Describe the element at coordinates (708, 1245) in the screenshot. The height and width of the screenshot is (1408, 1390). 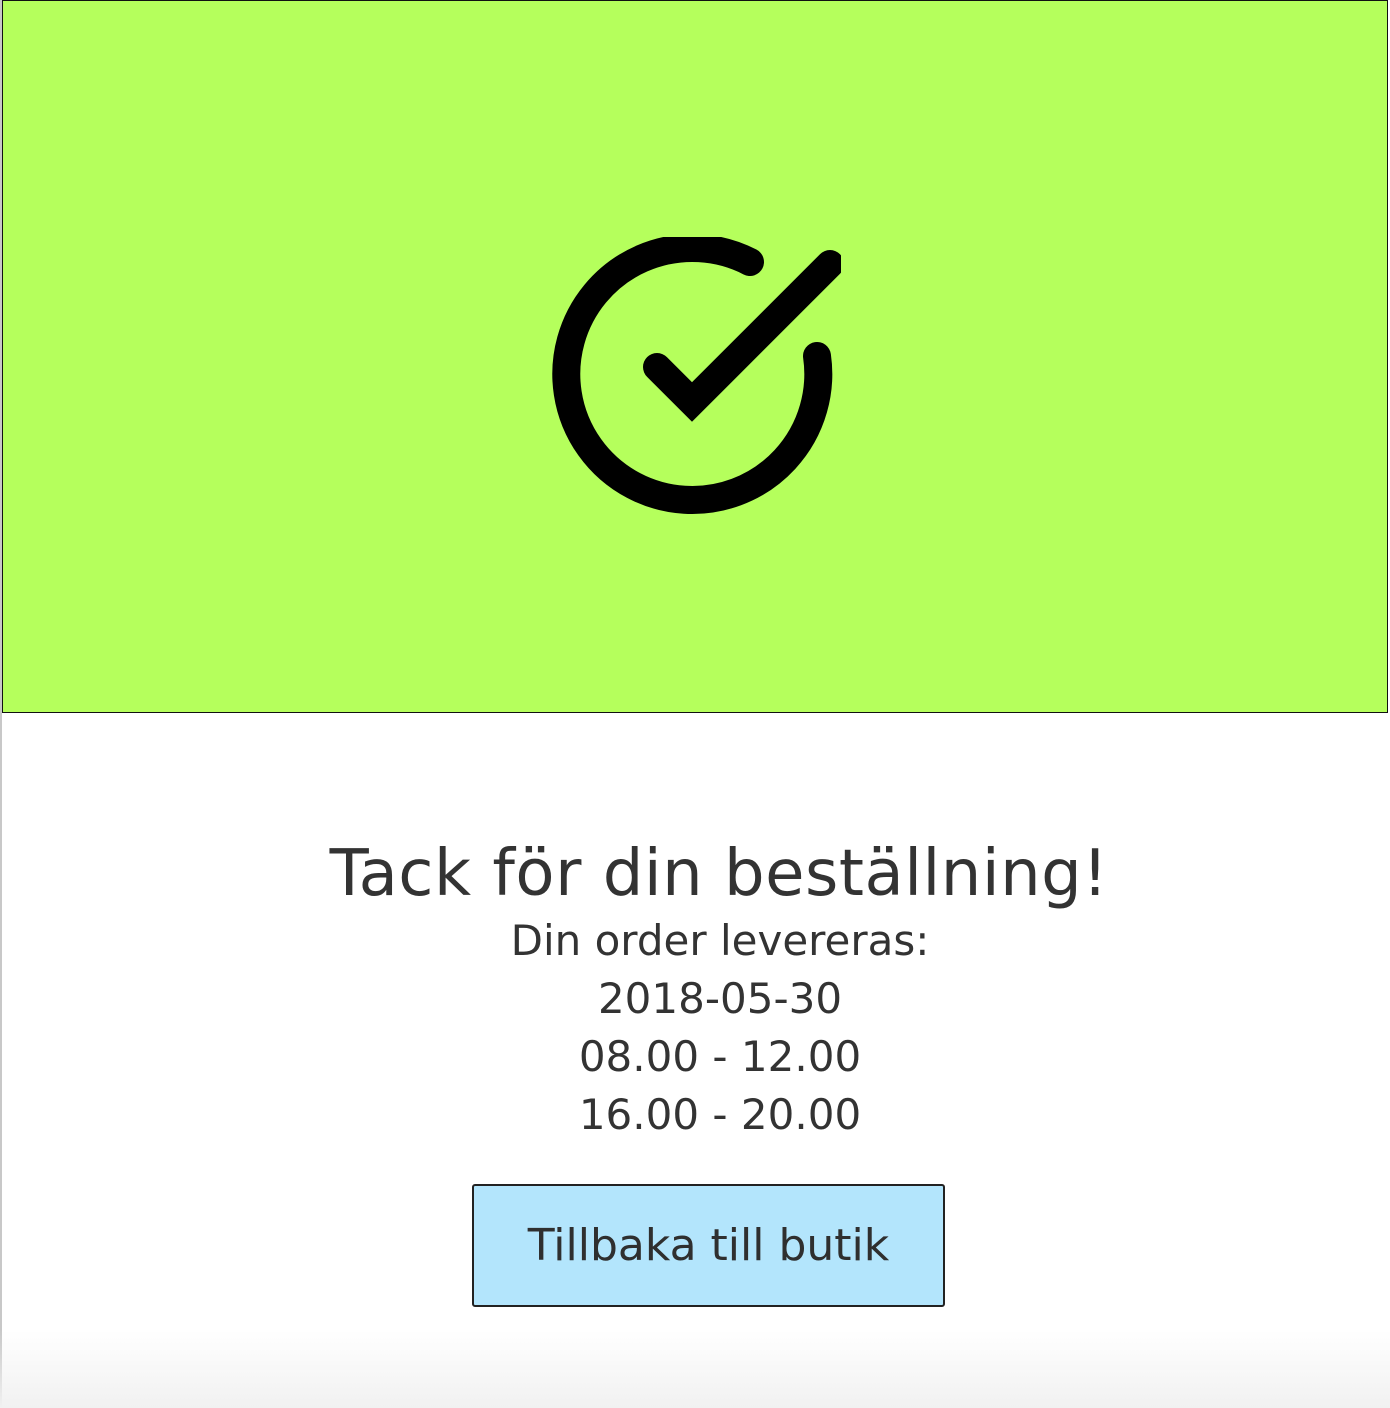
I see `back-to-shop-button: Tillbaka till butik` at that location.